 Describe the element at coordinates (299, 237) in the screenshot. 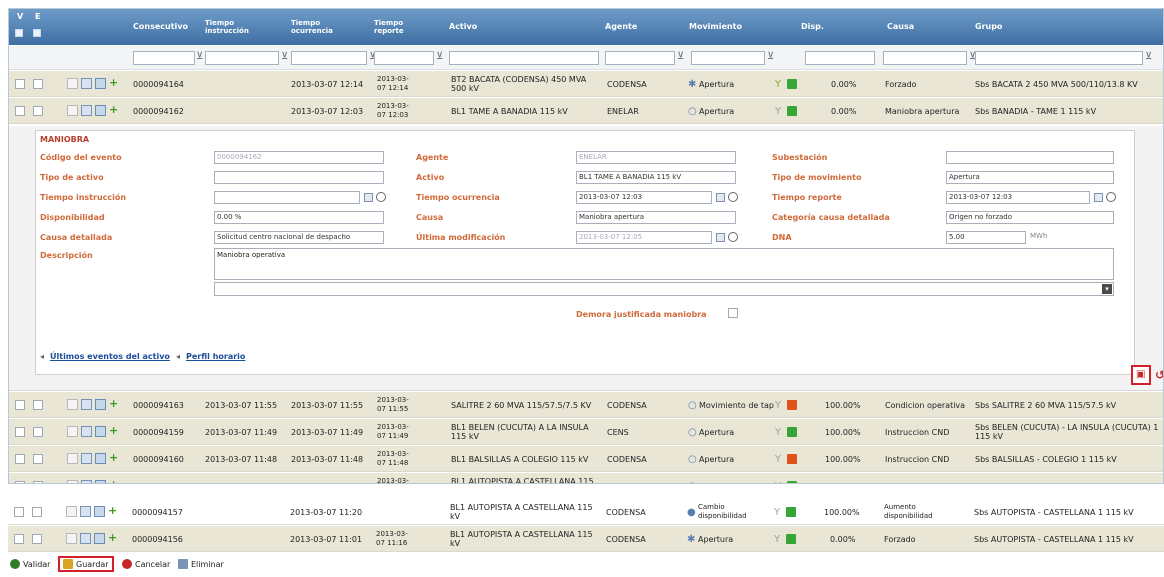

I see `causa-detallada-field: Solicitud centro nacional de despacho` at that location.